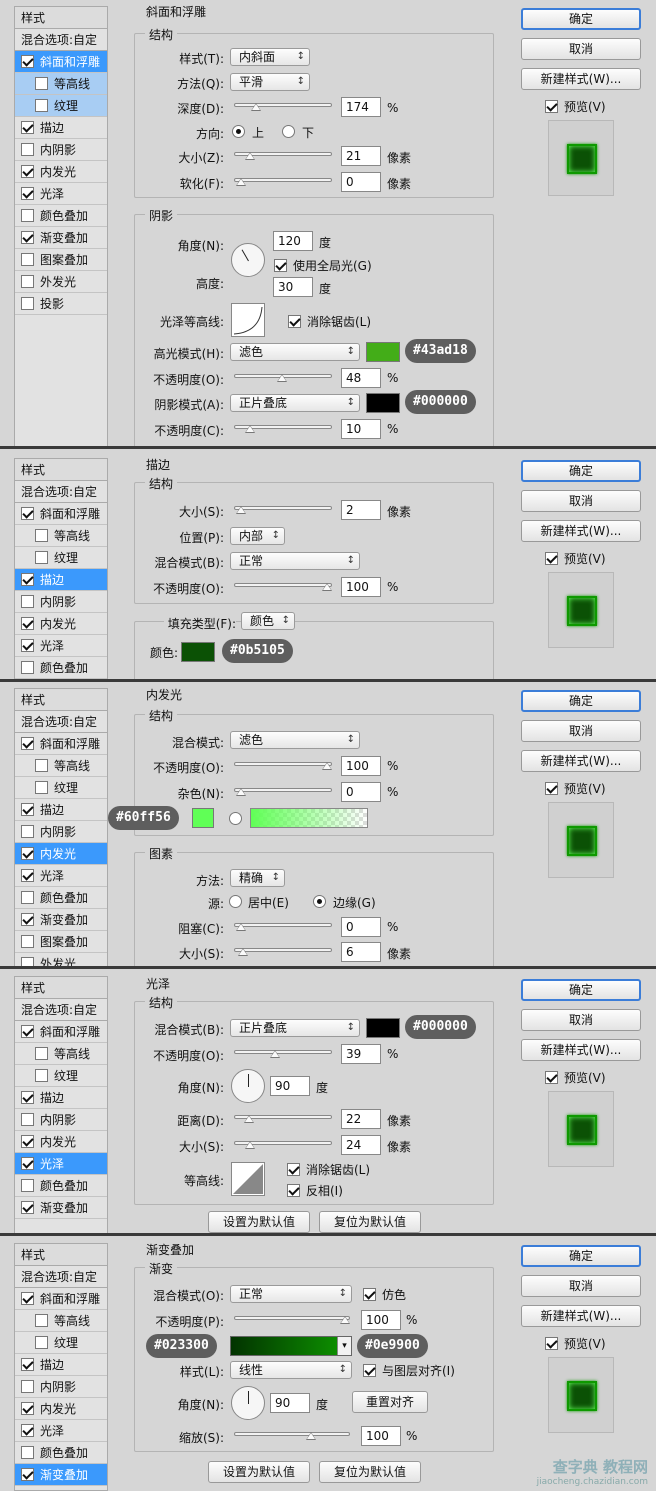 This screenshot has width=656, height=1491. What do you see at coordinates (309, 818) in the screenshot?
I see `glow-gradient-picker` at bounding box center [309, 818].